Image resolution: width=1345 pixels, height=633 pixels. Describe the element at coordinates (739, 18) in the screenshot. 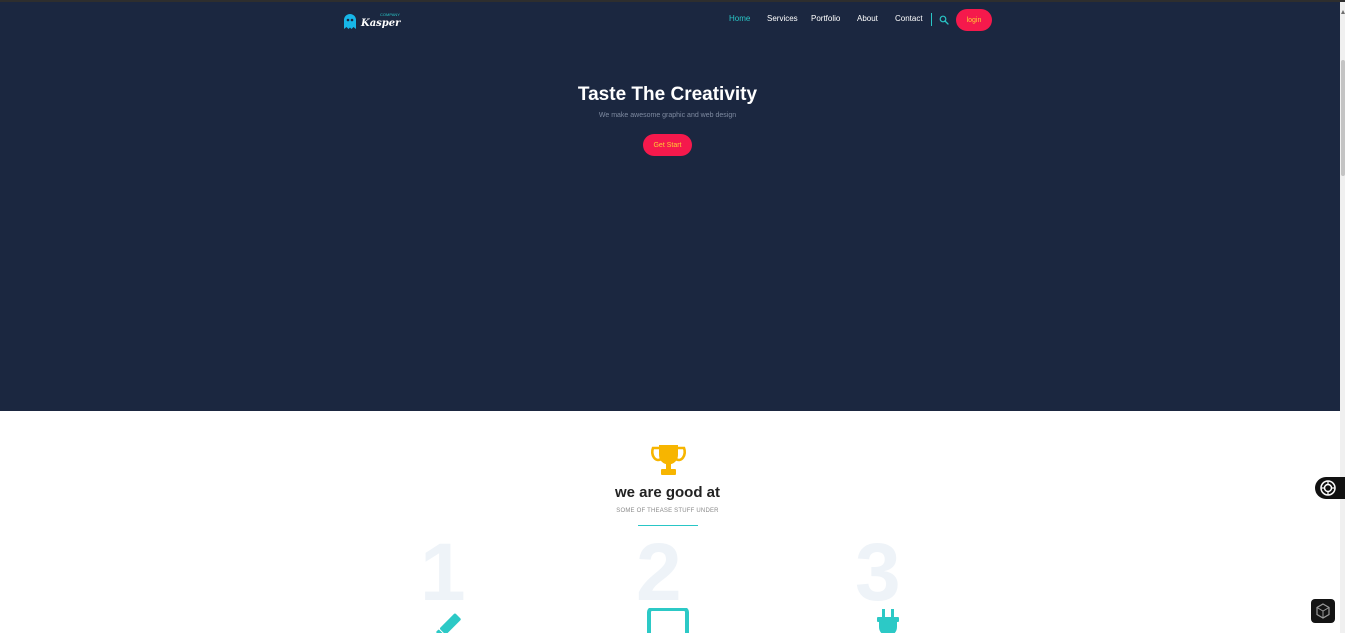

I see `nav-item-home: Home` at that location.